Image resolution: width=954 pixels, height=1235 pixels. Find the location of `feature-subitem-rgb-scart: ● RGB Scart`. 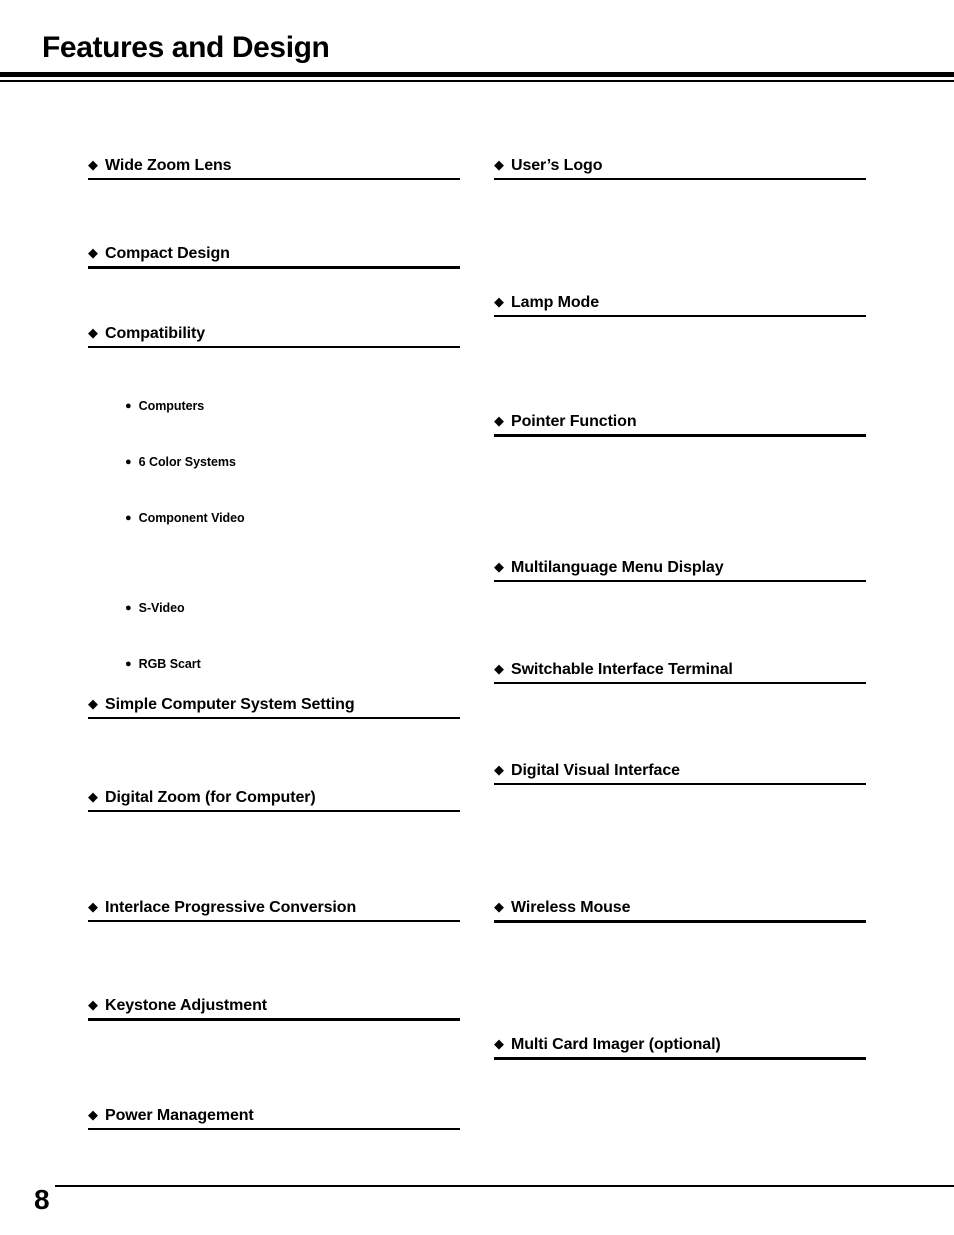

feature-subitem-rgb-scart: ● RGB Scart is located at coordinates (163, 664).